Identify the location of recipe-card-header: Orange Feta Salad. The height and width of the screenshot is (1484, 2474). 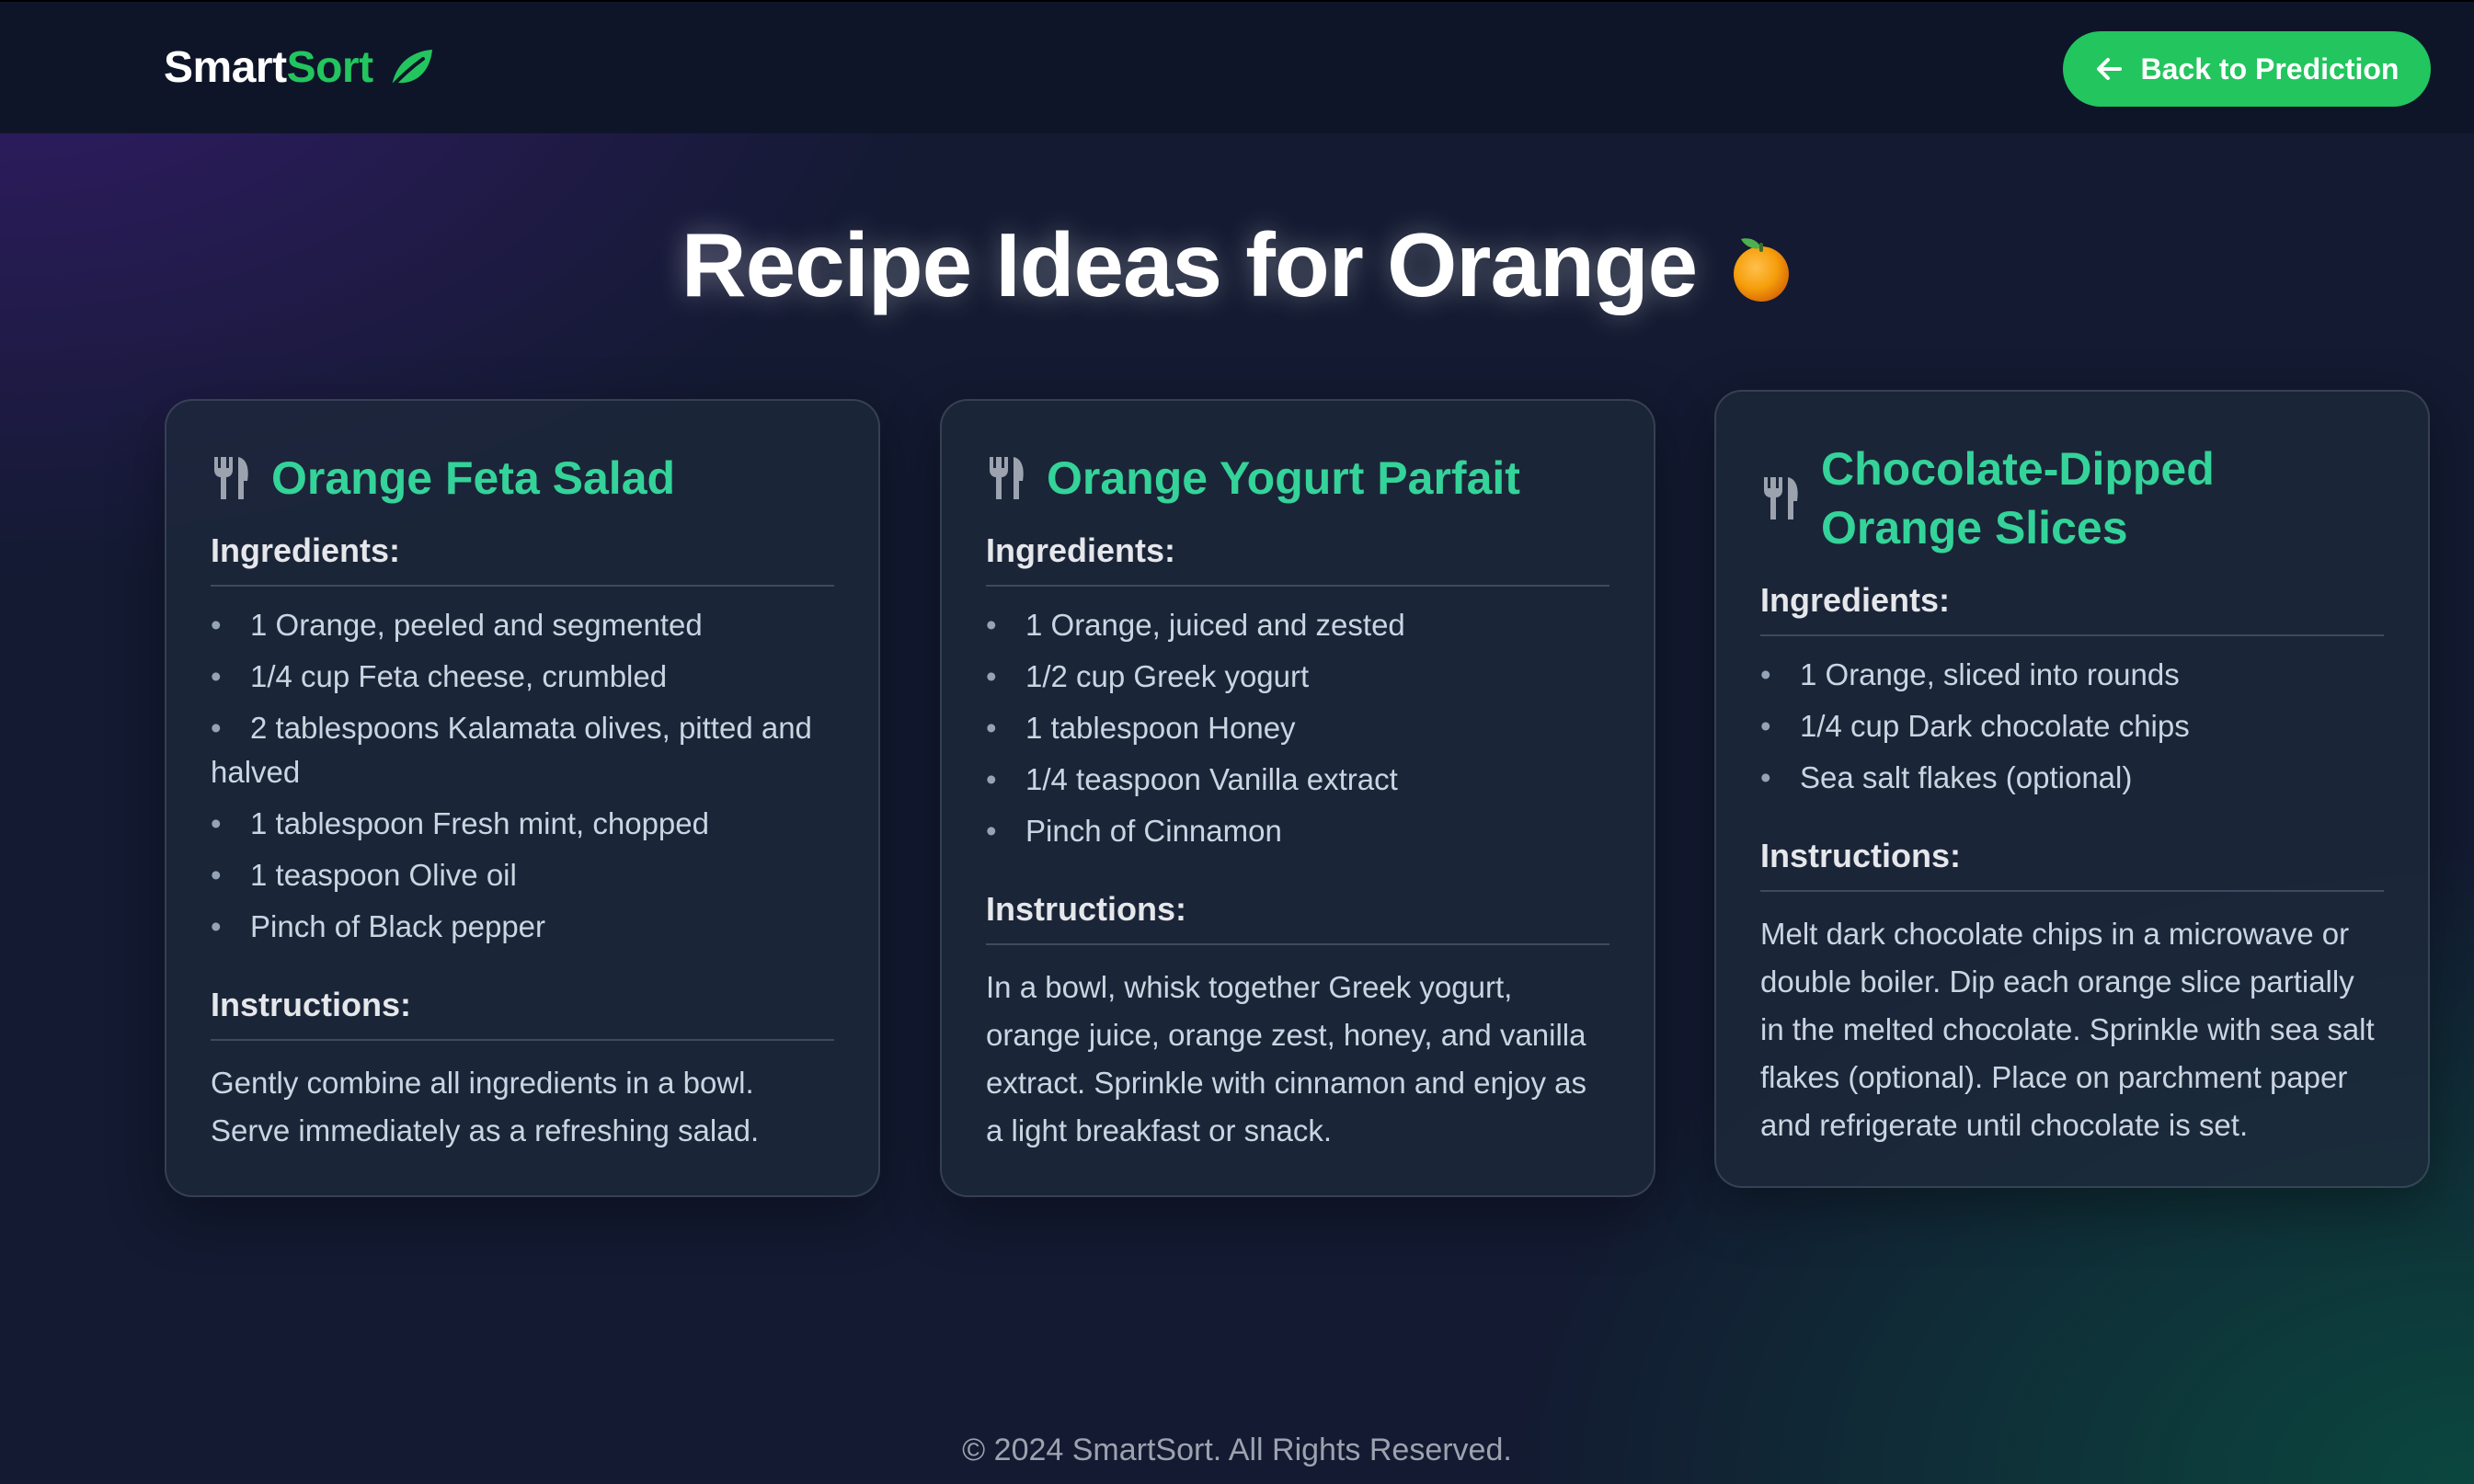
(522, 478).